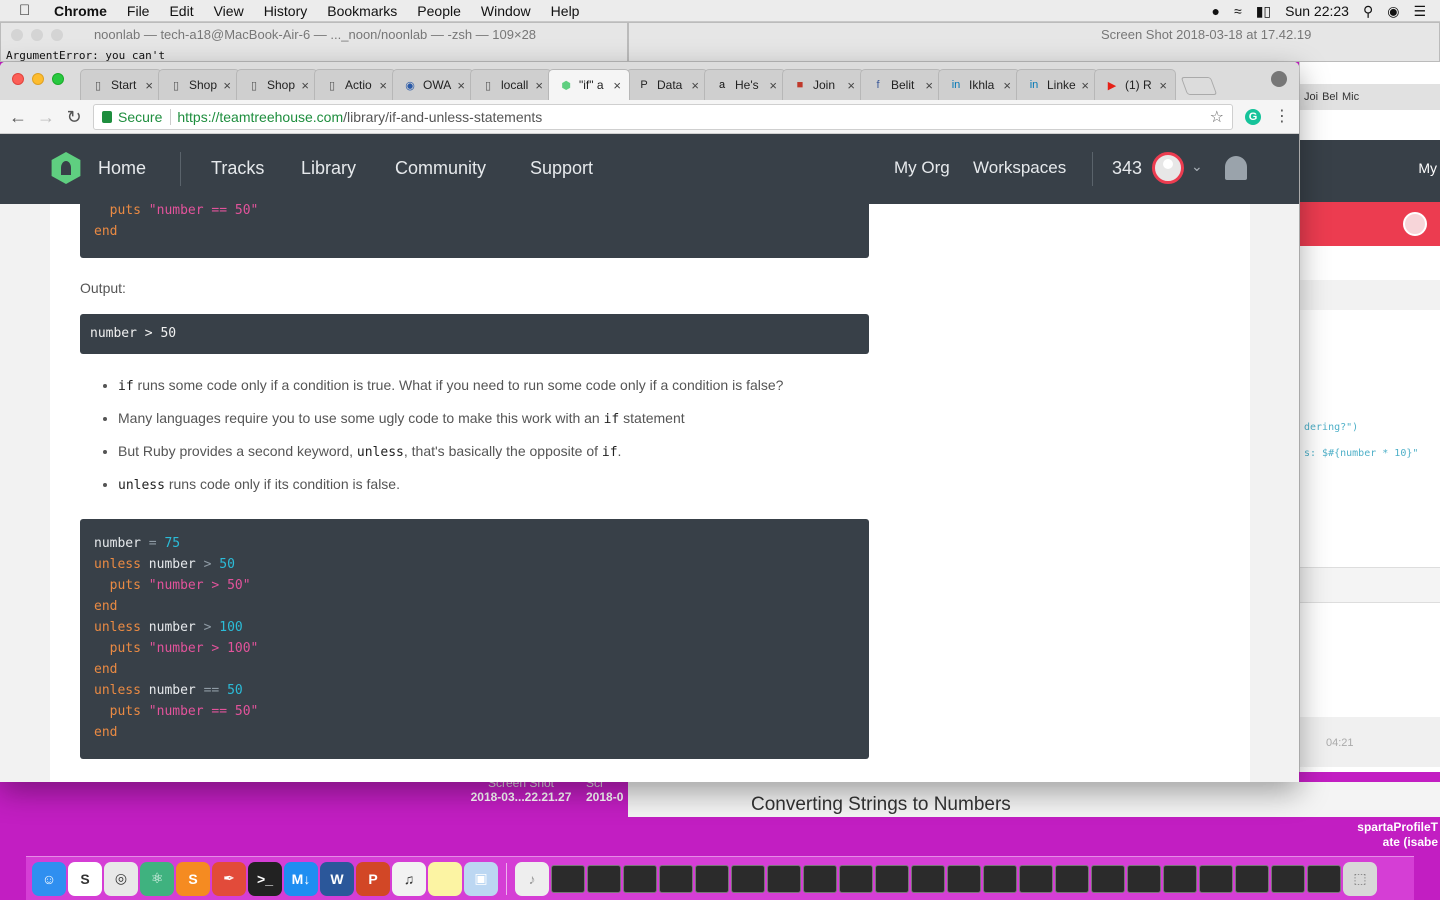 This screenshot has width=1440, height=900. What do you see at coordinates (1216, 11) in the screenshot?
I see `elephant-icon: ●` at bounding box center [1216, 11].